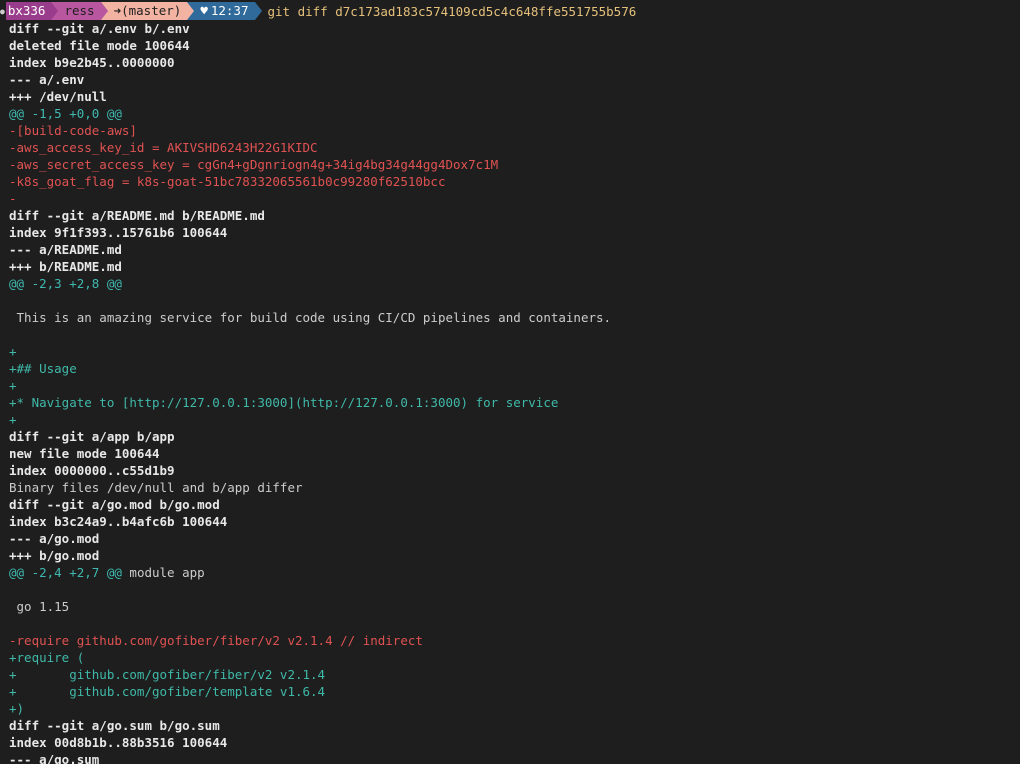 The height and width of the screenshot is (764, 1020). What do you see at coordinates (92, 62) in the screenshot?
I see `diff-line-text: index b9e2b45..0000000` at bounding box center [92, 62].